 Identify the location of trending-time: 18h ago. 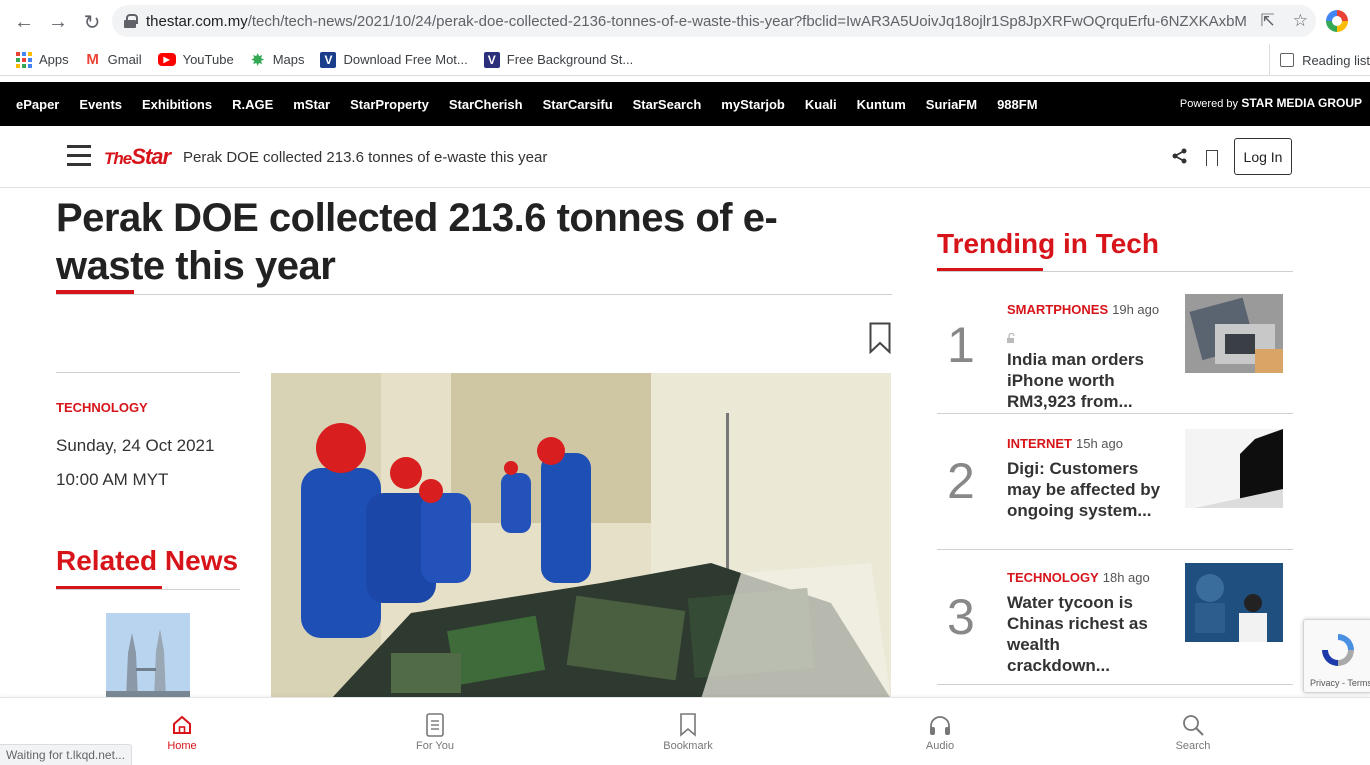
(1126, 577).